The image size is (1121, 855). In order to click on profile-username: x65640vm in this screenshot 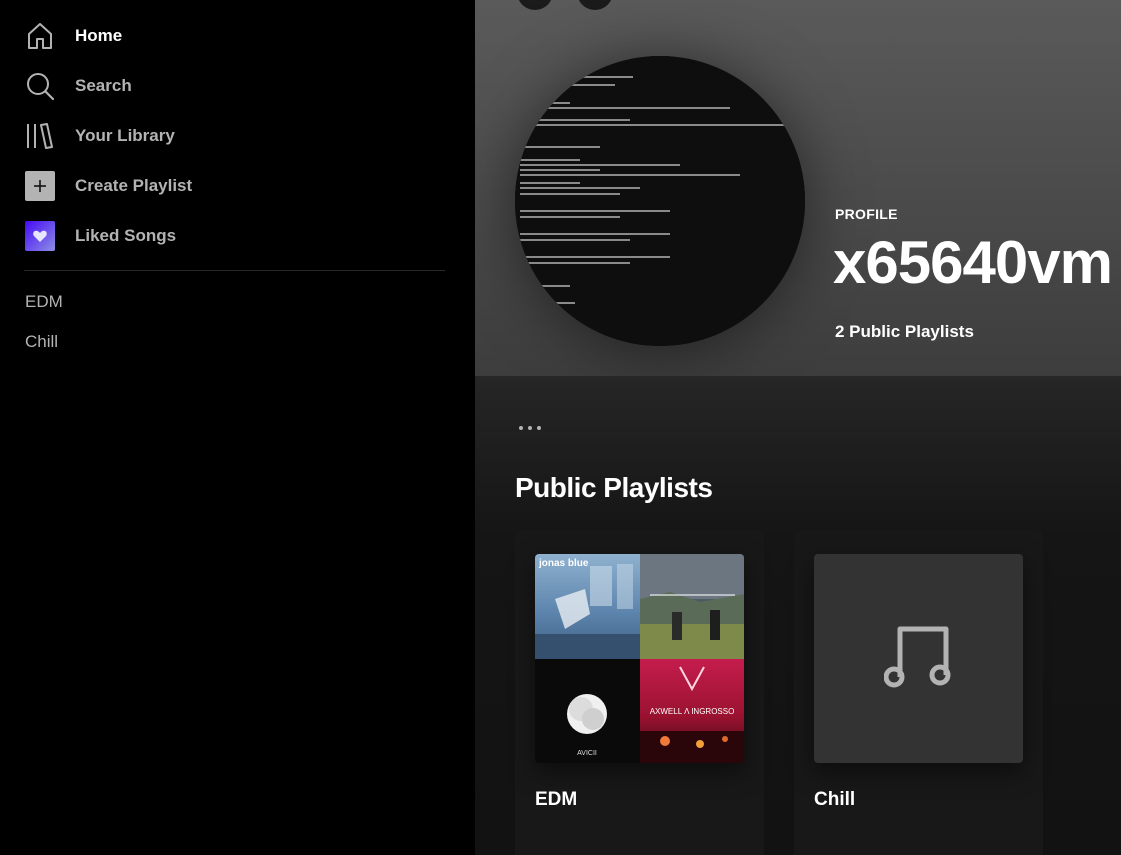, I will do `click(973, 262)`.